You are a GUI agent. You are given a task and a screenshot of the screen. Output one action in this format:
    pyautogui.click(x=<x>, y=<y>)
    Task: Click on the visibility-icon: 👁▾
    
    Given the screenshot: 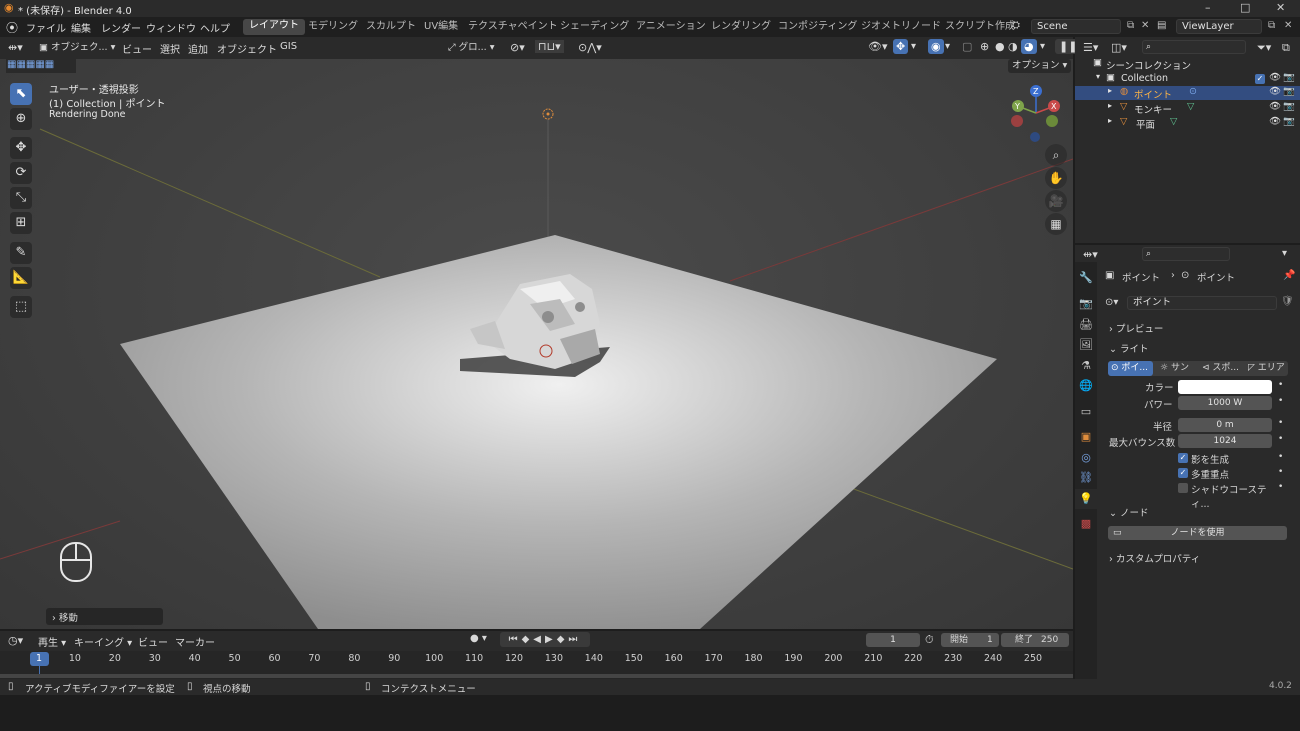 What is the action you would take?
    pyautogui.click(x=878, y=46)
    